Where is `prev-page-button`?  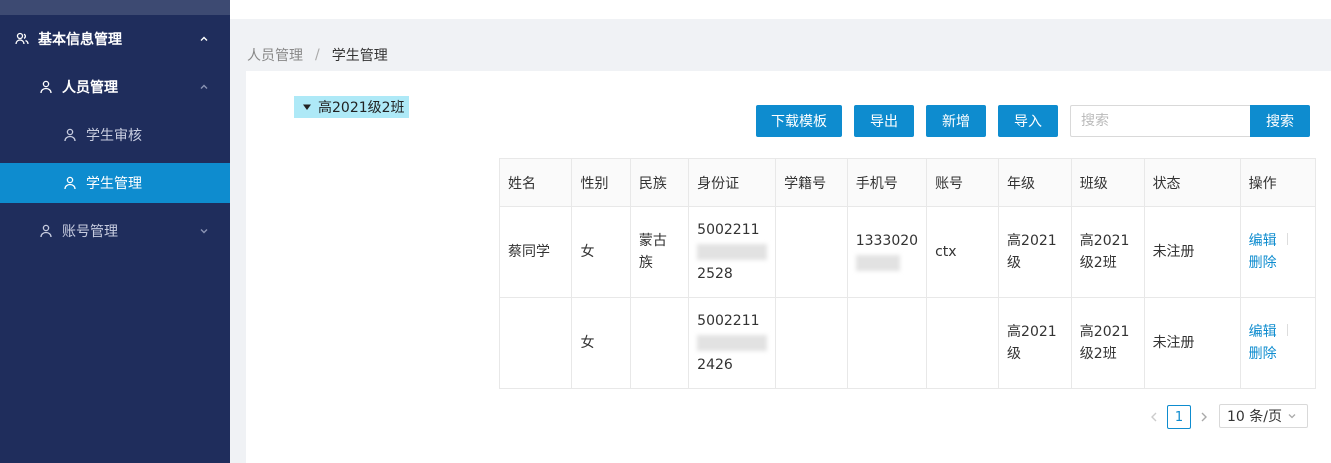 prev-page-button is located at coordinates (1154, 416).